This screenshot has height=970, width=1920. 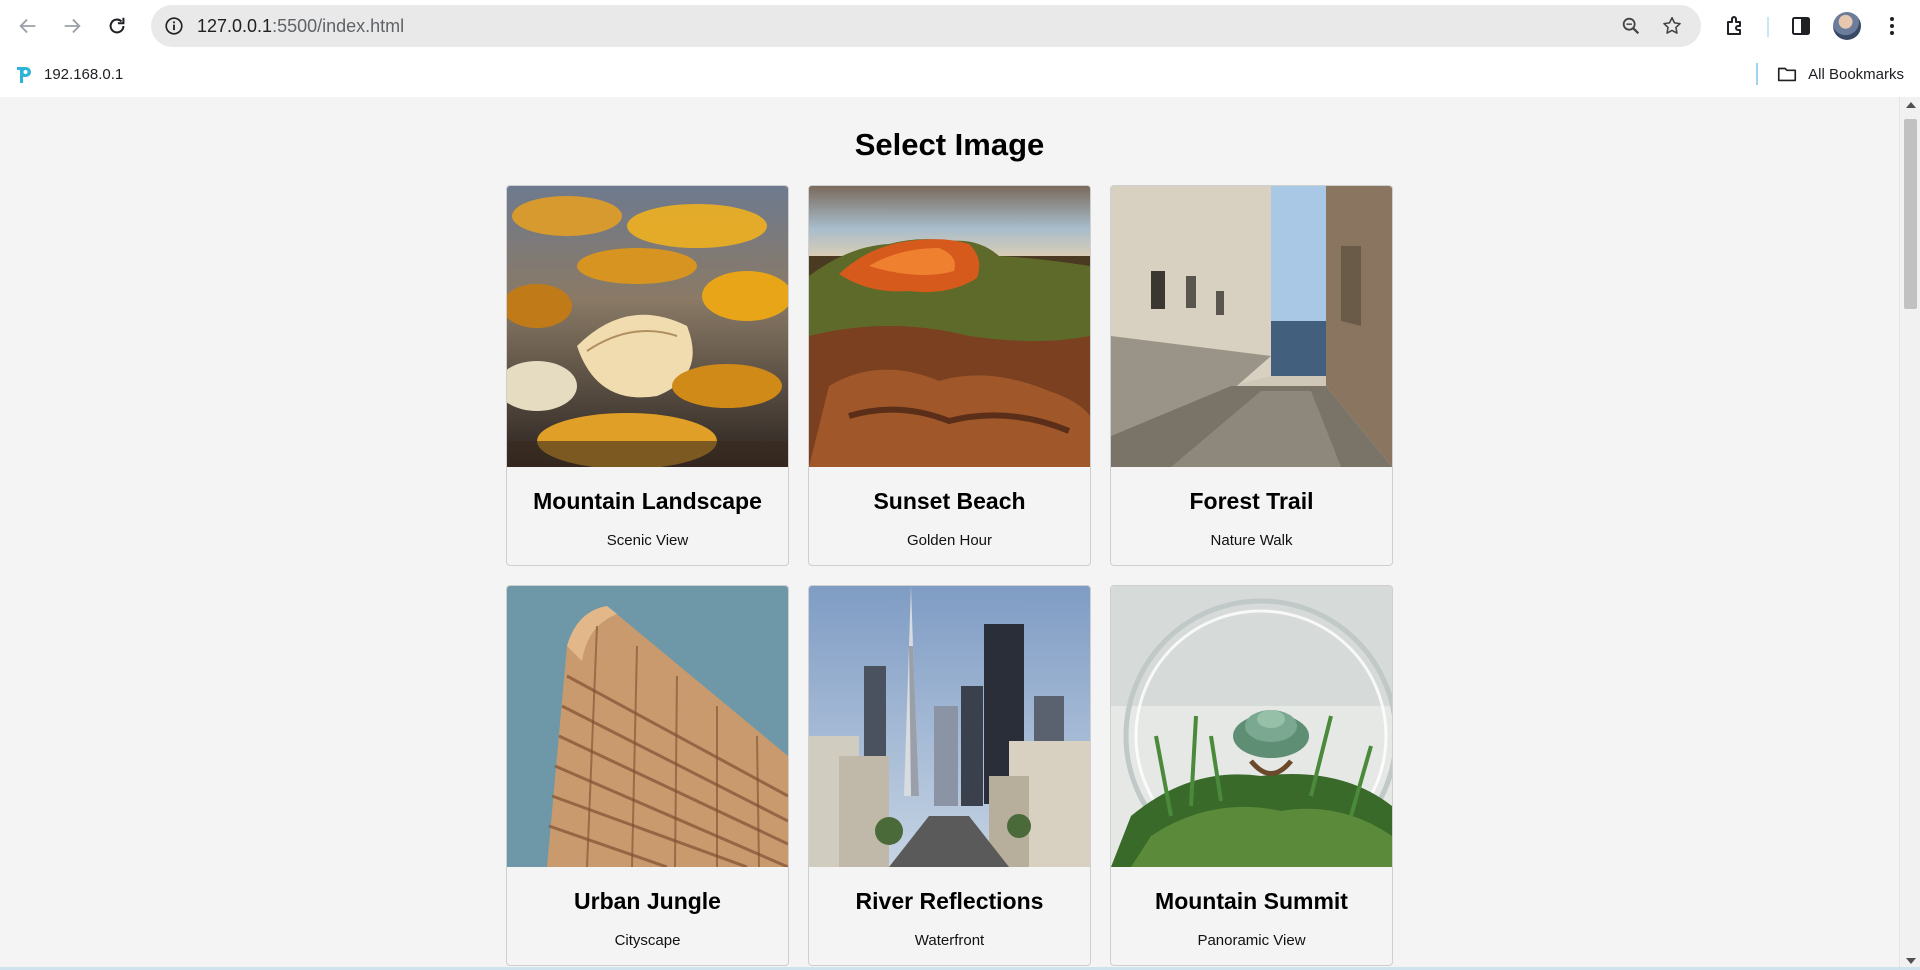 I want to click on card-title: Mountain Landscape, so click(x=647, y=501).